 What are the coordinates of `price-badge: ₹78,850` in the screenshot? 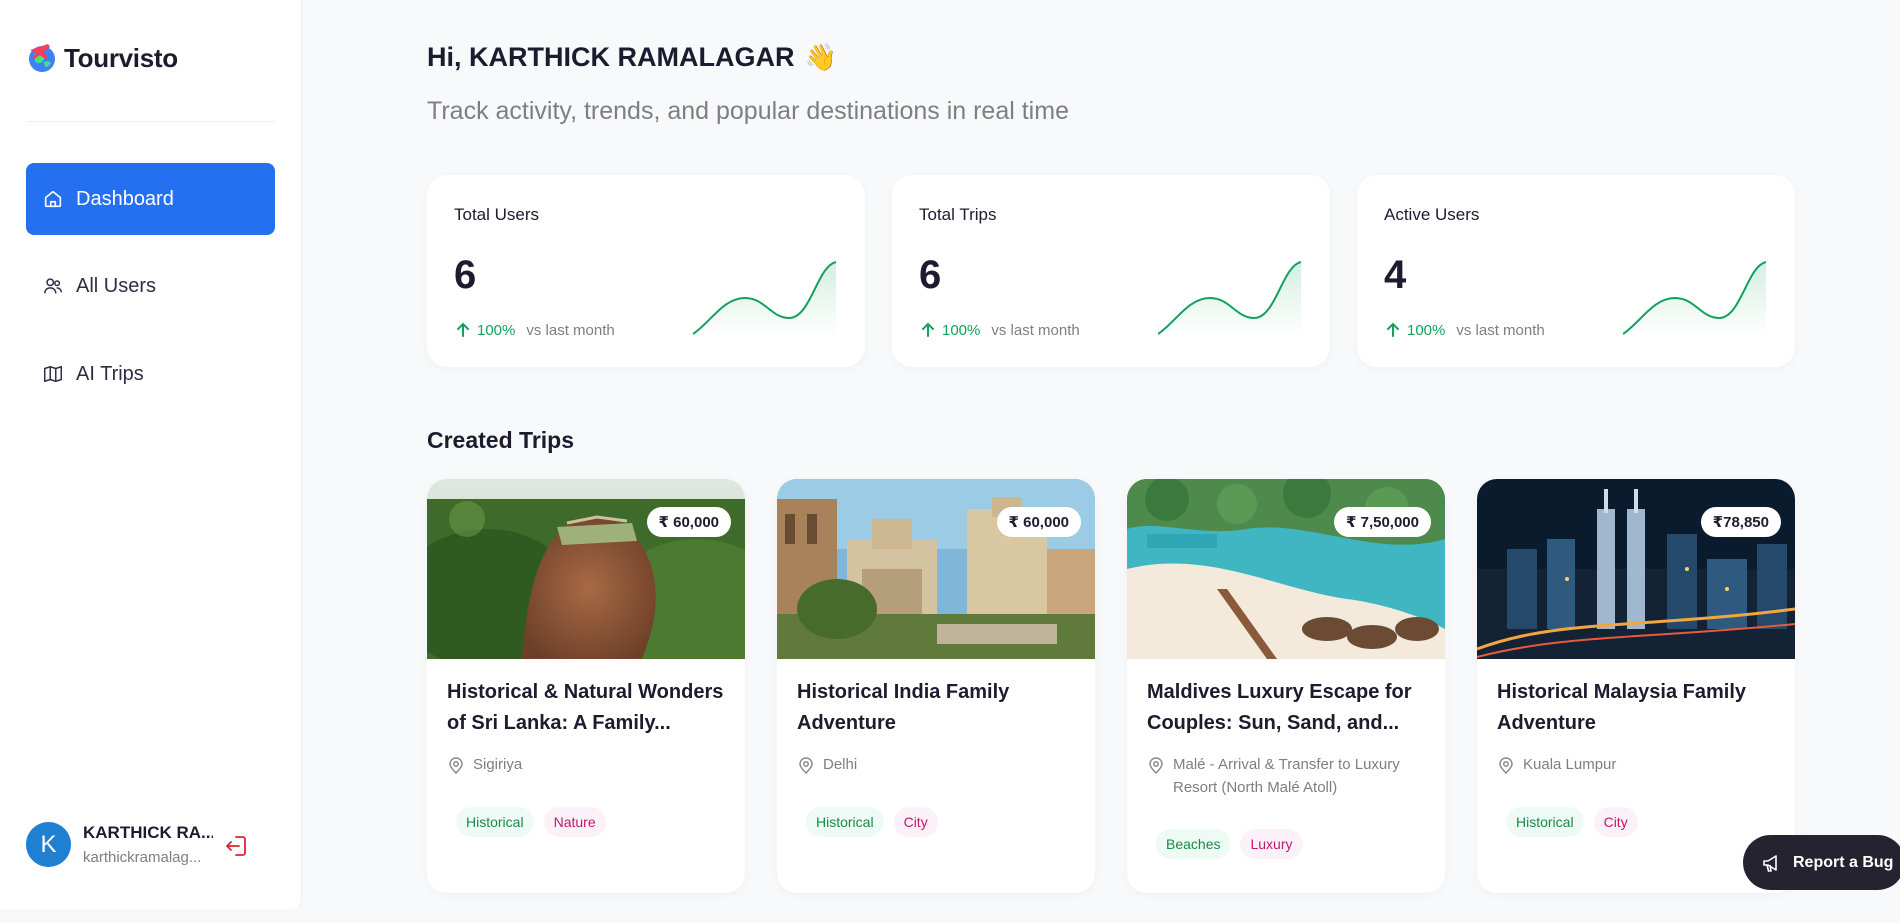 It's located at (1740, 522).